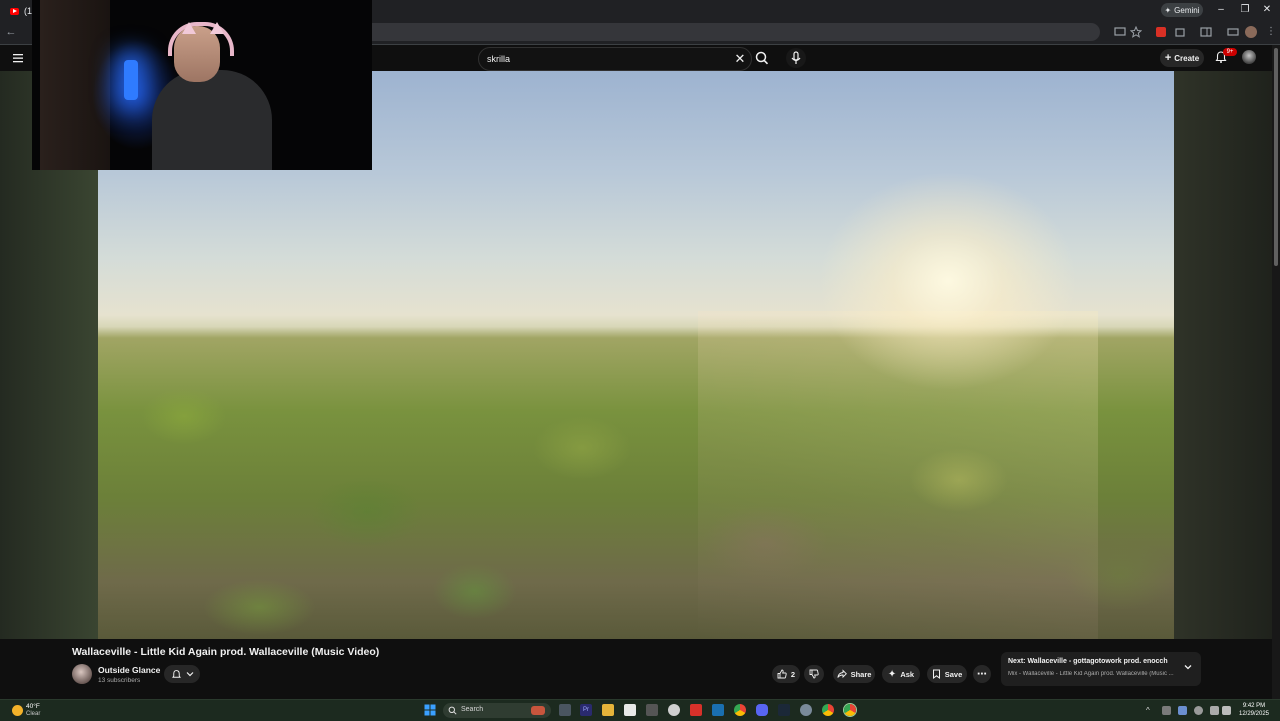 This screenshot has height=721, width=1280. What do you see at coordinates (907, 674) in the screenshot?
I see `ask-label: Ask` at bounding box center [907, 674].